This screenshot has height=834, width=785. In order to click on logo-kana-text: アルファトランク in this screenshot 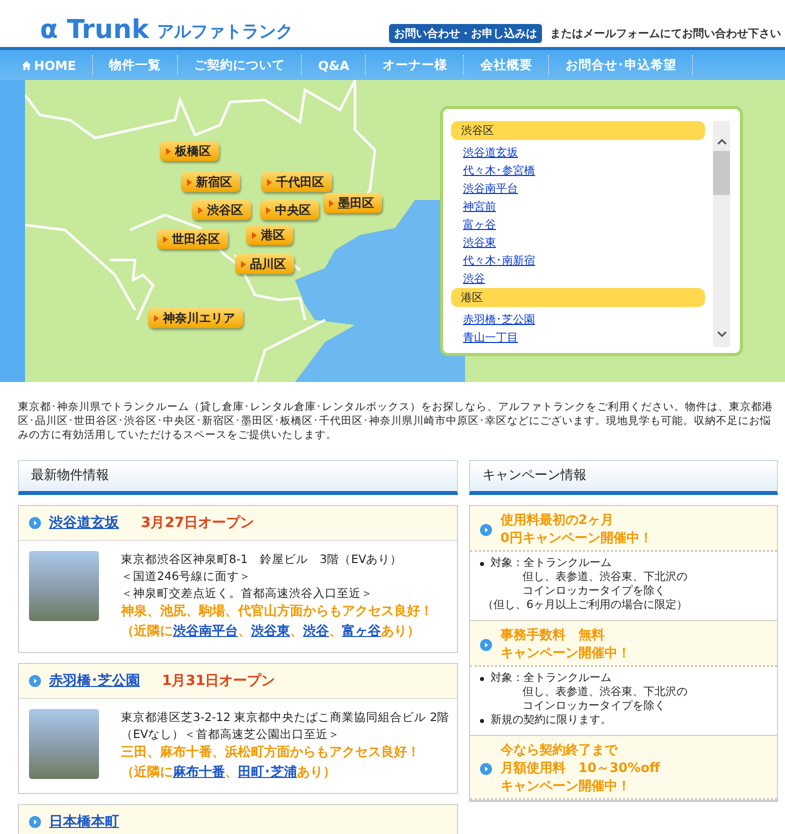, I will do `click(224, 32)`.